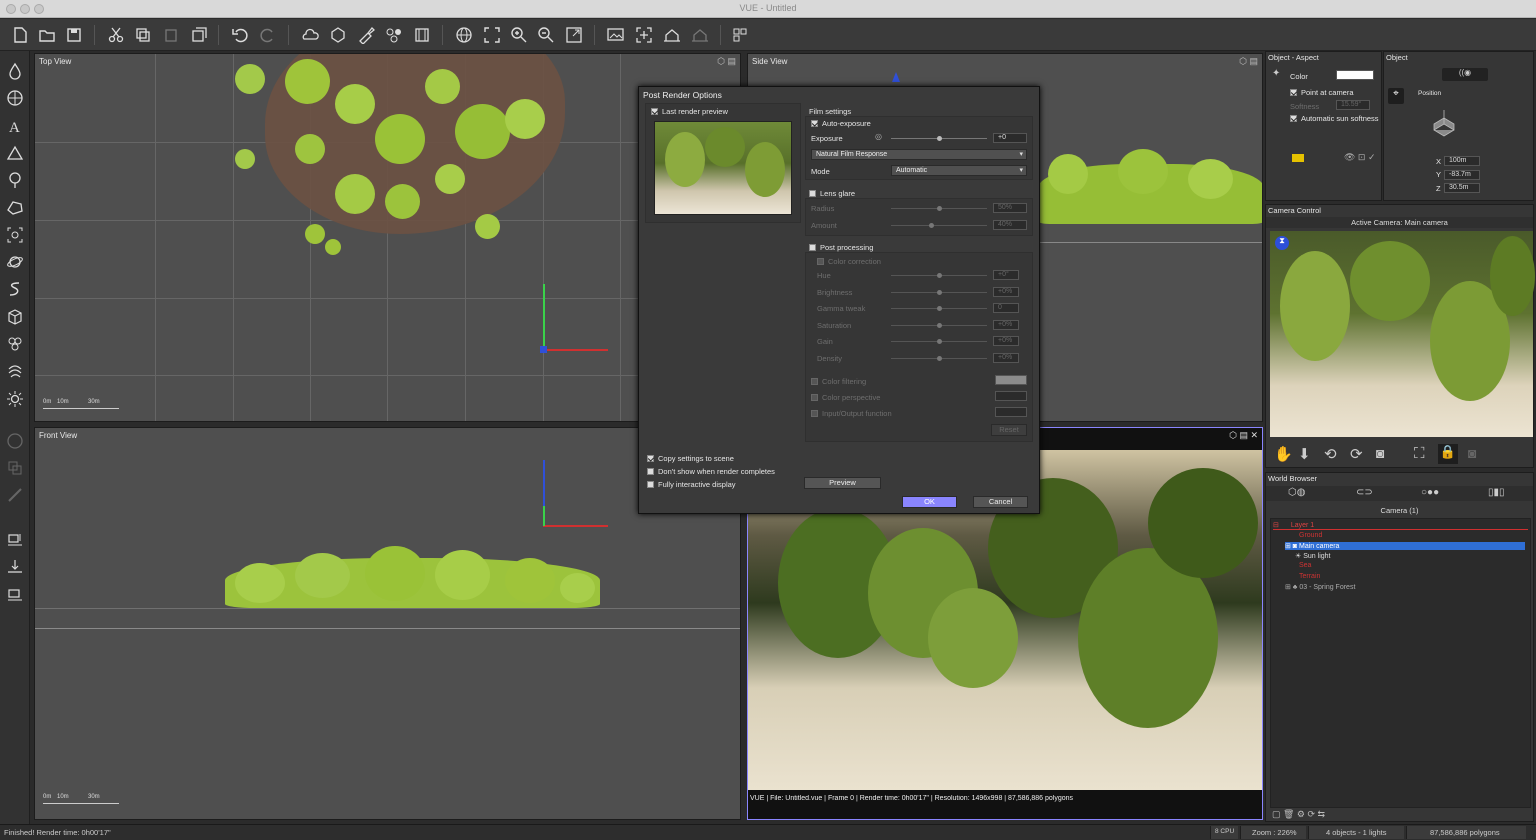  What do you see at coordinates (1298, 158) in the screenshot?
I see `light-color-chip` at bounding box center [1298, 158].